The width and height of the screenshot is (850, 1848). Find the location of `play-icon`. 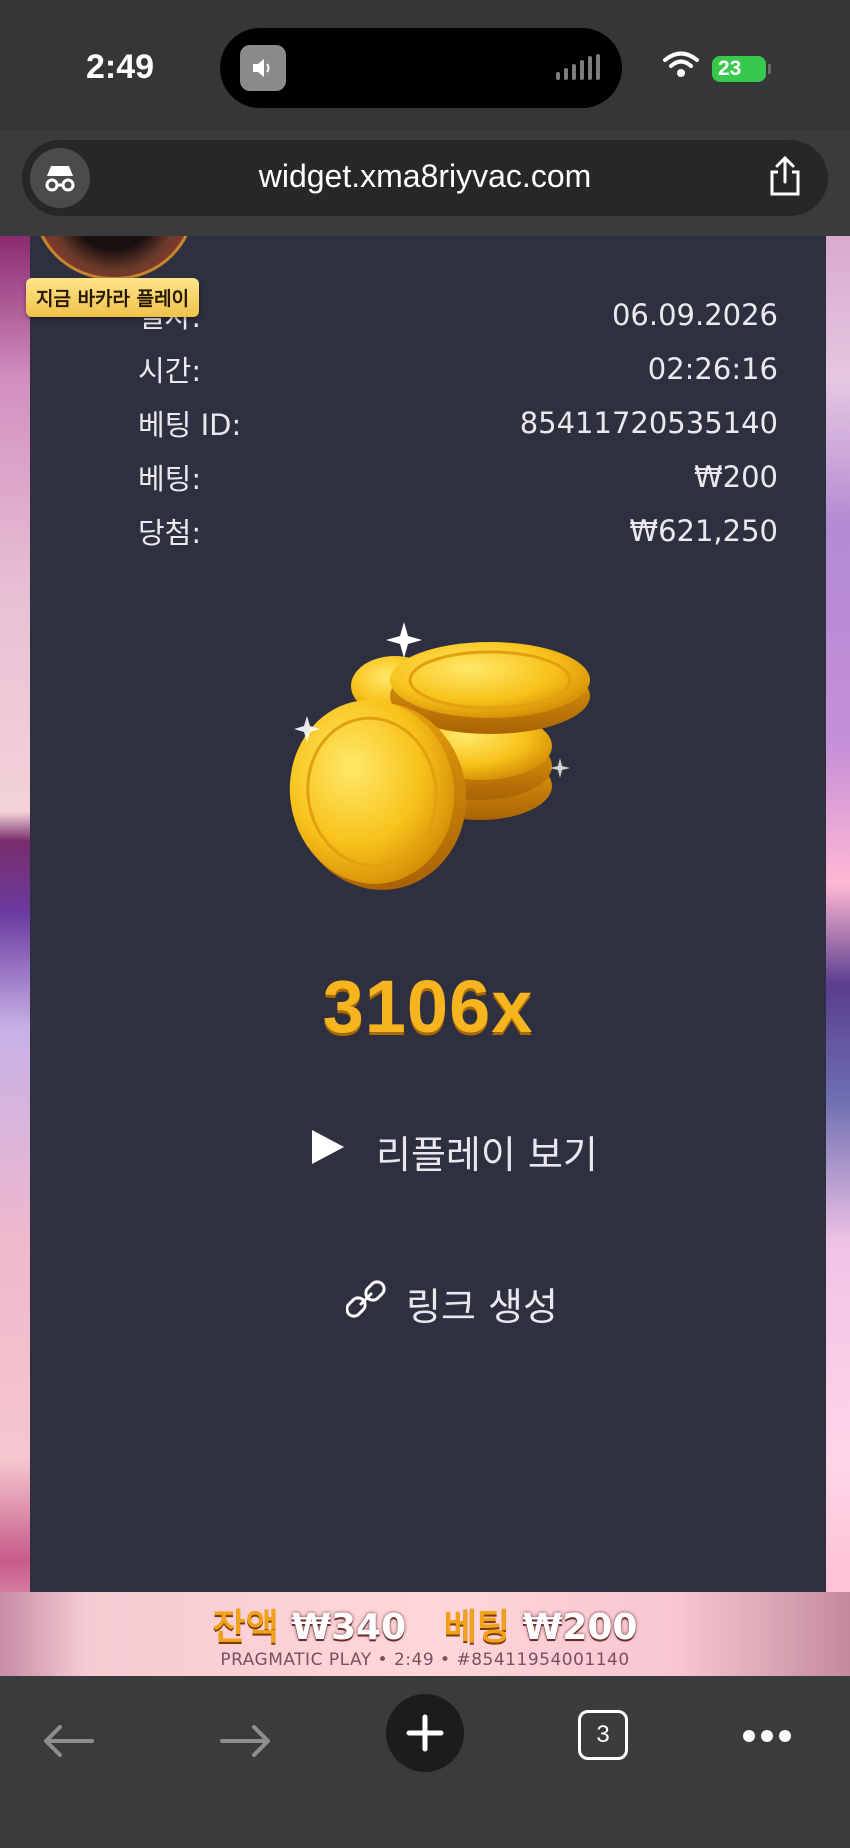

play-icon is located at coordinates (328, 1151).